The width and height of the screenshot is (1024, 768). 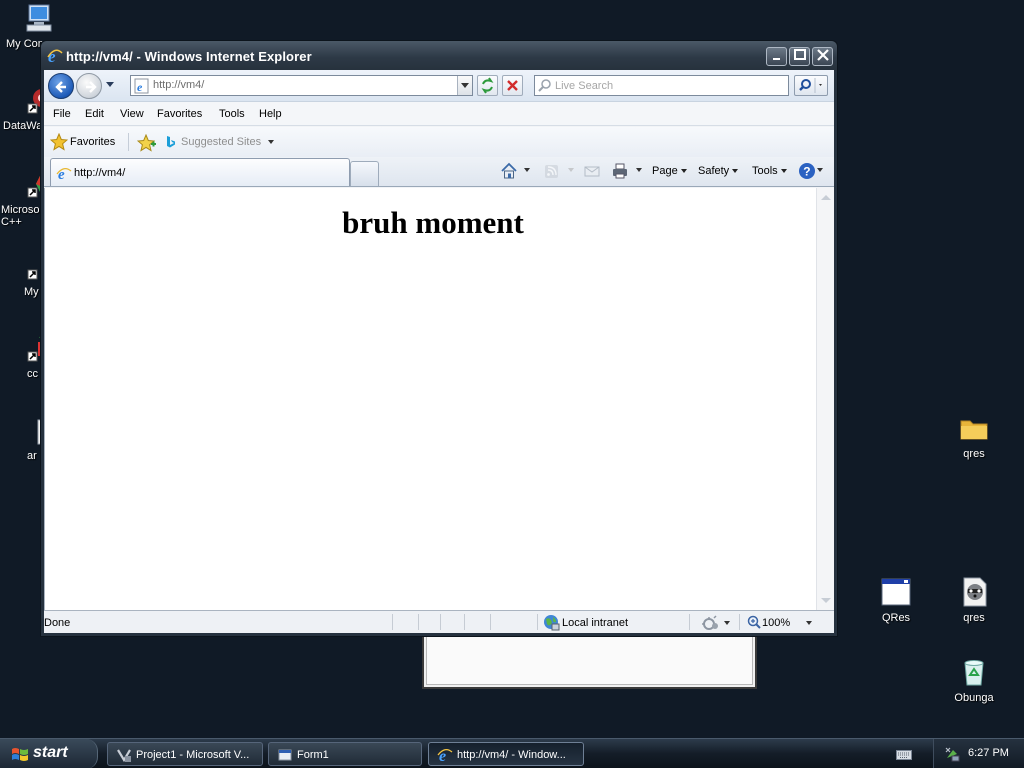 I want to click on rss-feed-icon, so click(x=552, y=172).